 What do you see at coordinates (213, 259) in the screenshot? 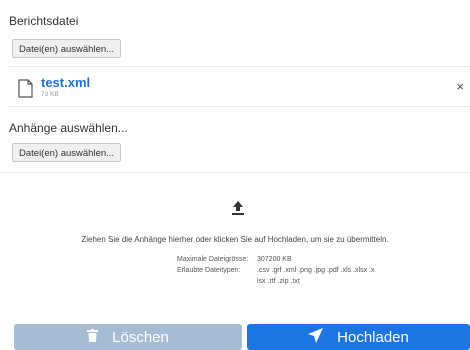
I see `max-size-label: Maximale Dateigrösse:` at bounding box center [213, 259].